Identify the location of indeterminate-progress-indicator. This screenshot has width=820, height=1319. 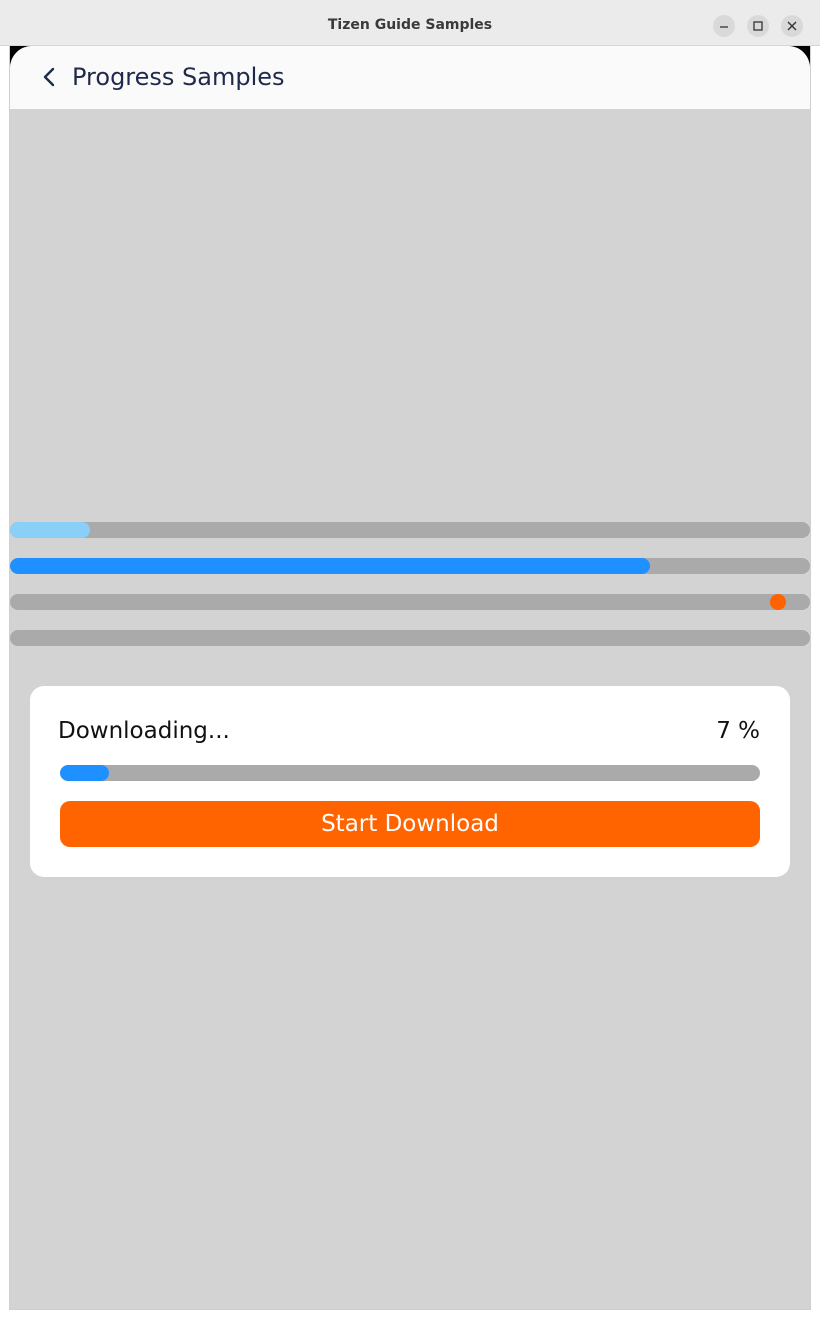
(778, 602).